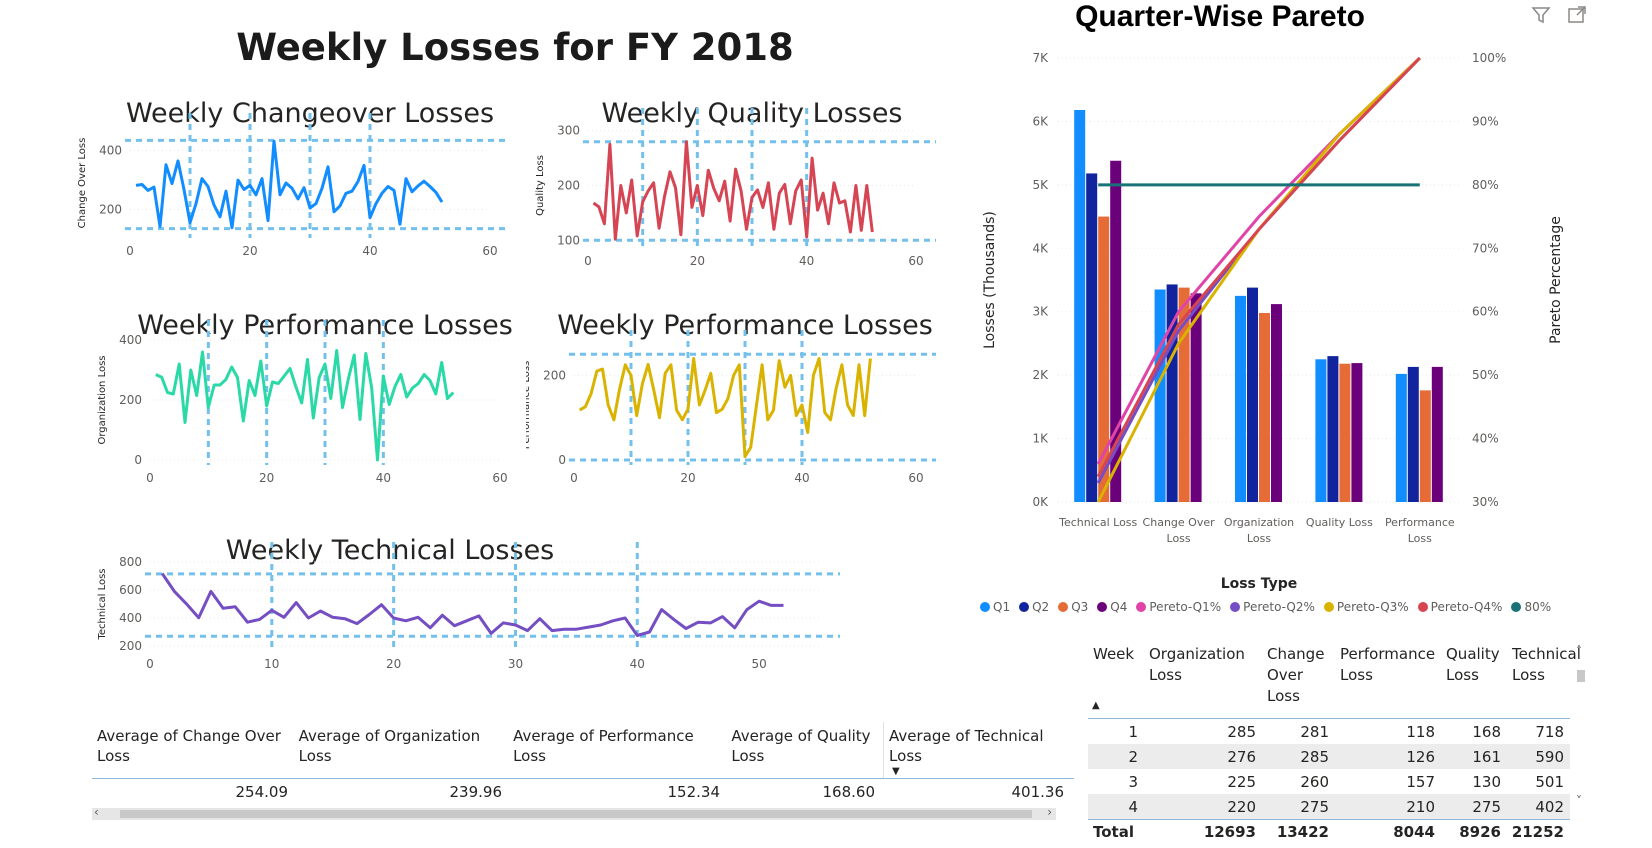 Image resolution: width=1652 pixels, height=848 pixels. Describe the element at coordinates (617, 750) in the screenshot. I see `avg-header-performance: Average of Performance Loss` at that location.